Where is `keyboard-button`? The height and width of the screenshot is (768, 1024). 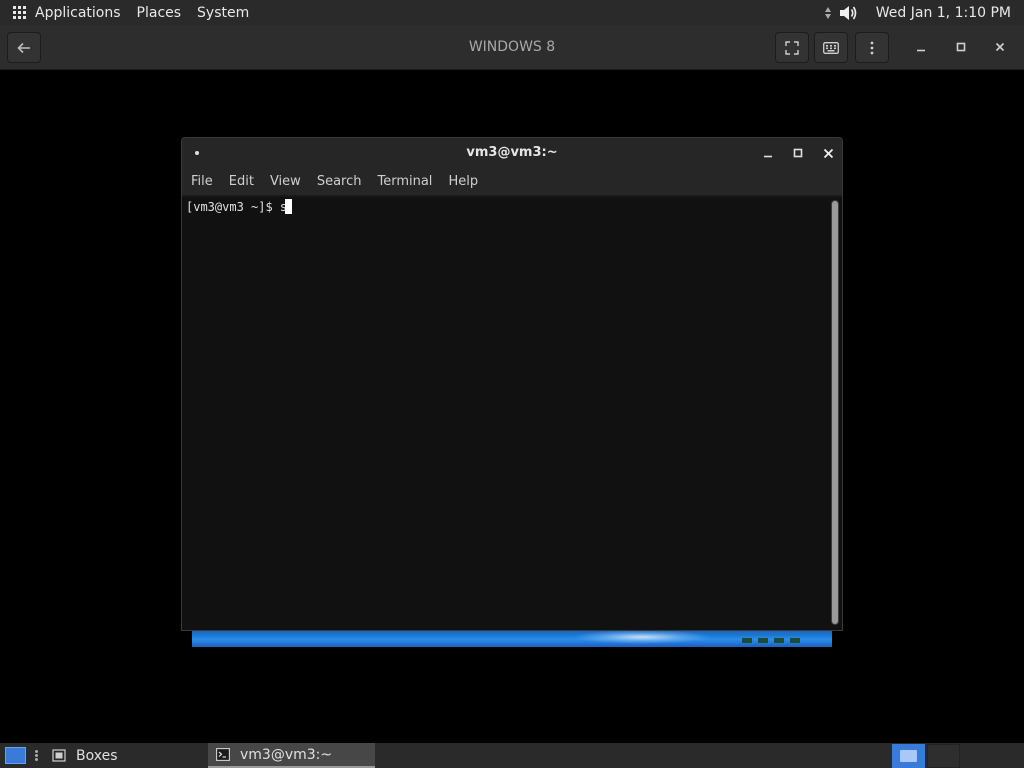 keyboard-button is located at coordinates (831, 47).